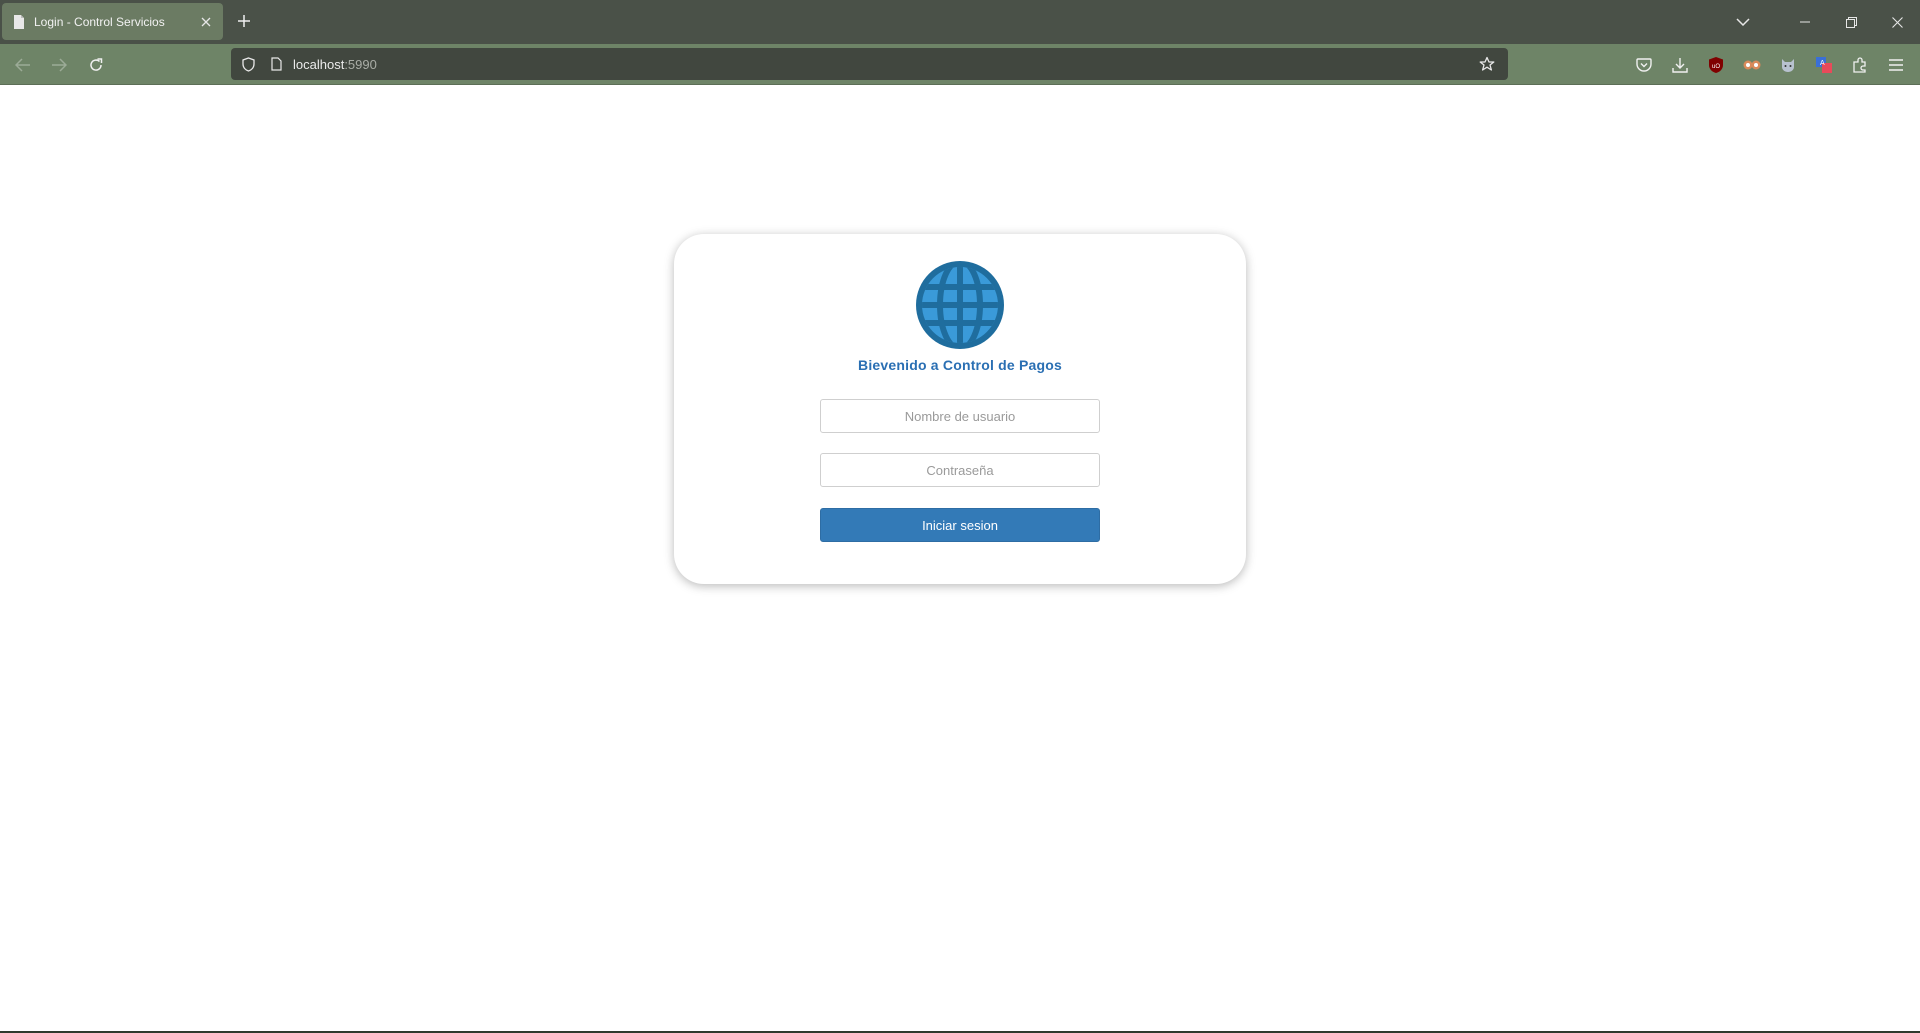 The height and width of the screenshot is (1033, 1920). I want to click on ublock-icon: uO, so click(1716, 65).